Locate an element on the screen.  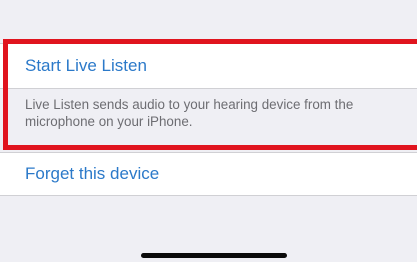
home-indicator is located at coordinates (214, 255).